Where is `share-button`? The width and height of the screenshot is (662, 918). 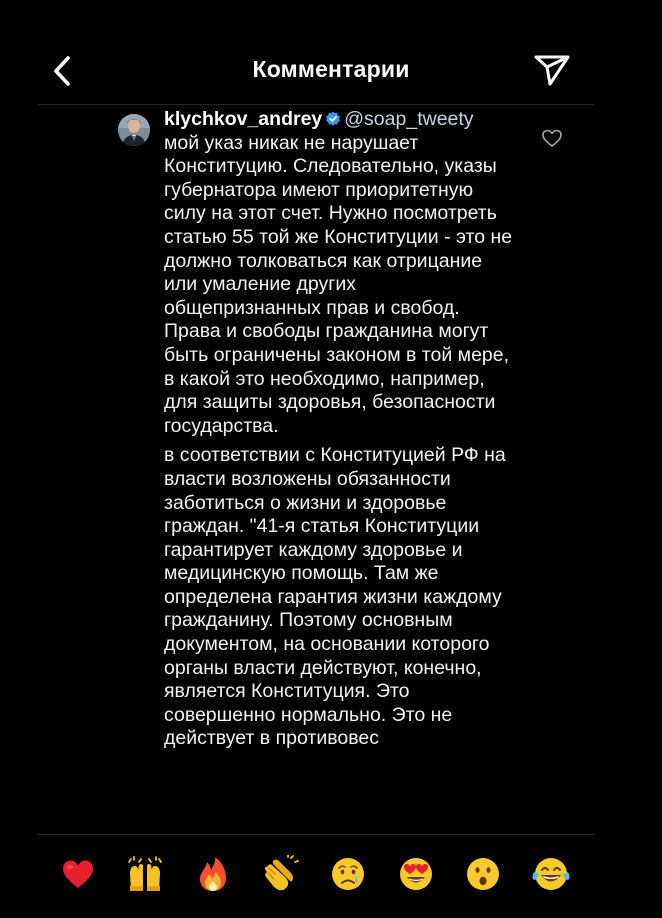 share-button is located at coordinates (552, 70).